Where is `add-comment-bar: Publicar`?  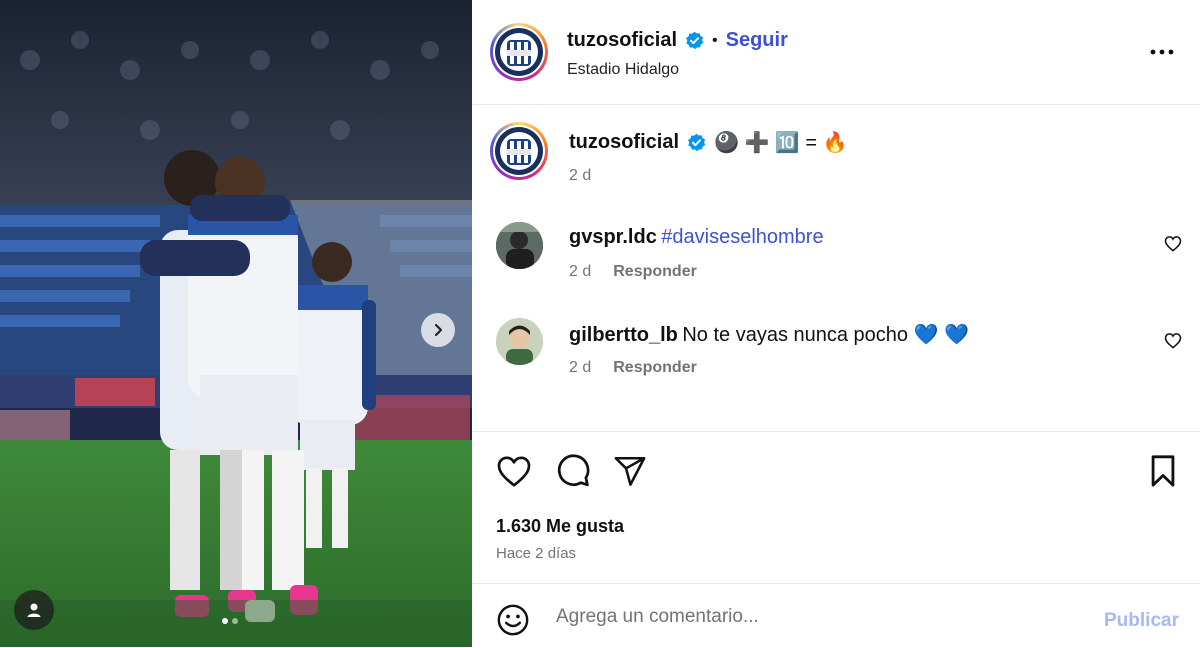 add-comment-bar: Publicar is located at coordinates (836, 615).